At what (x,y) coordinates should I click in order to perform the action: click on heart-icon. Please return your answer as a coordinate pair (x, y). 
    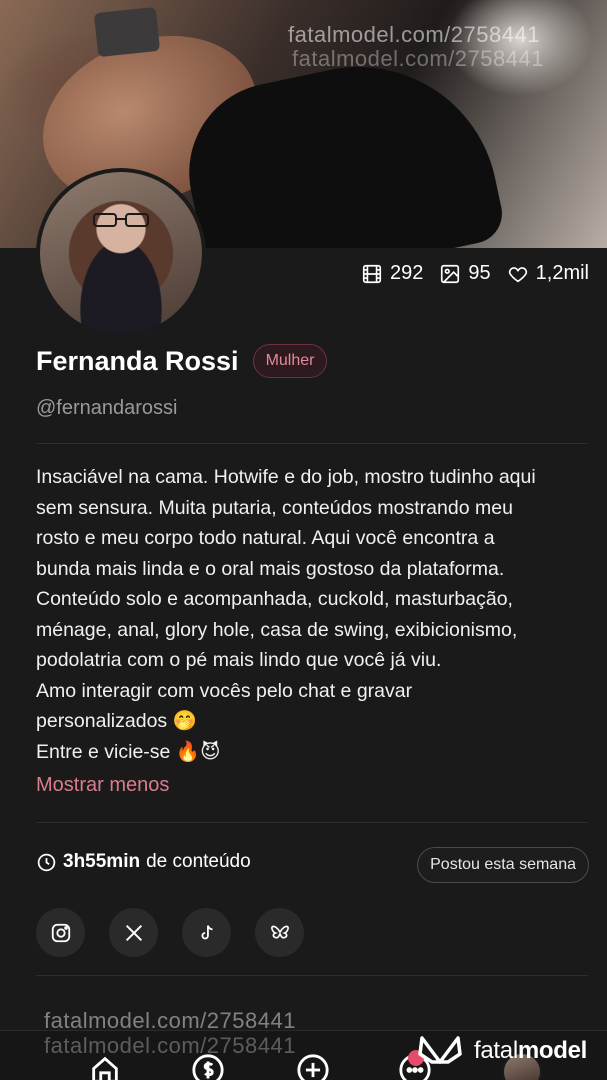
    Looking at the image, I should click on (517, 274).